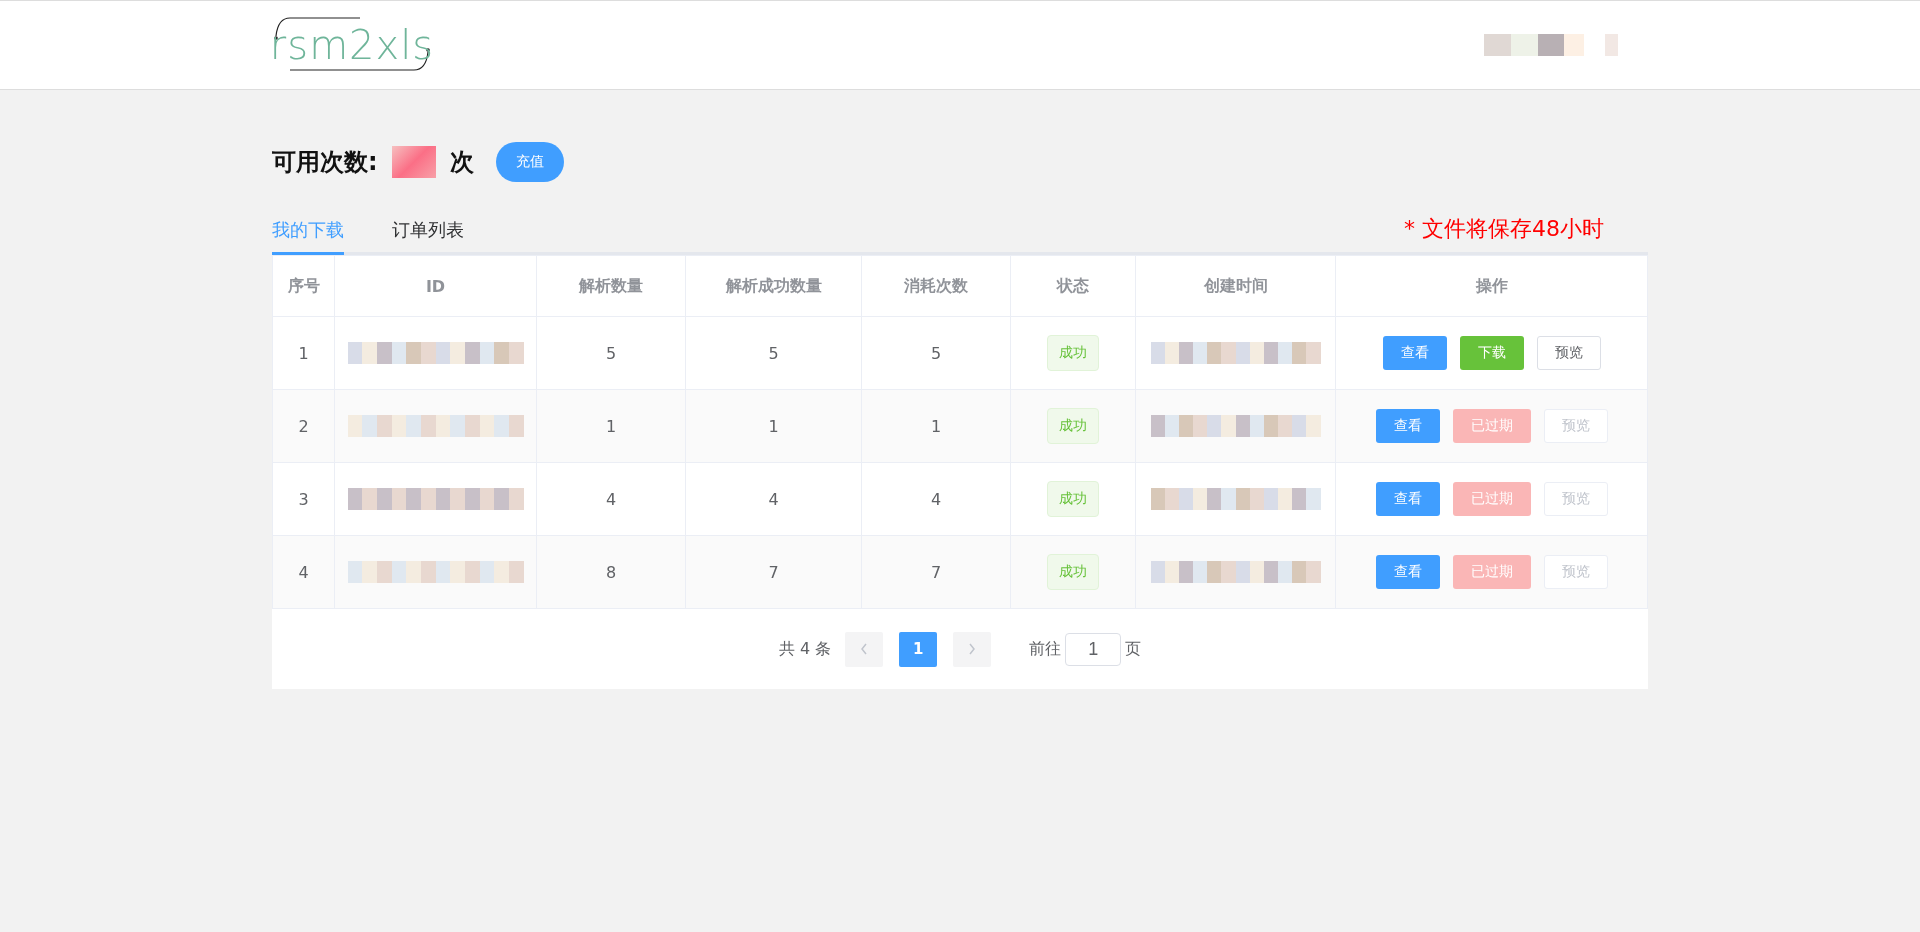  I want to click on column-header: 创建时间, so click(1235, 286).